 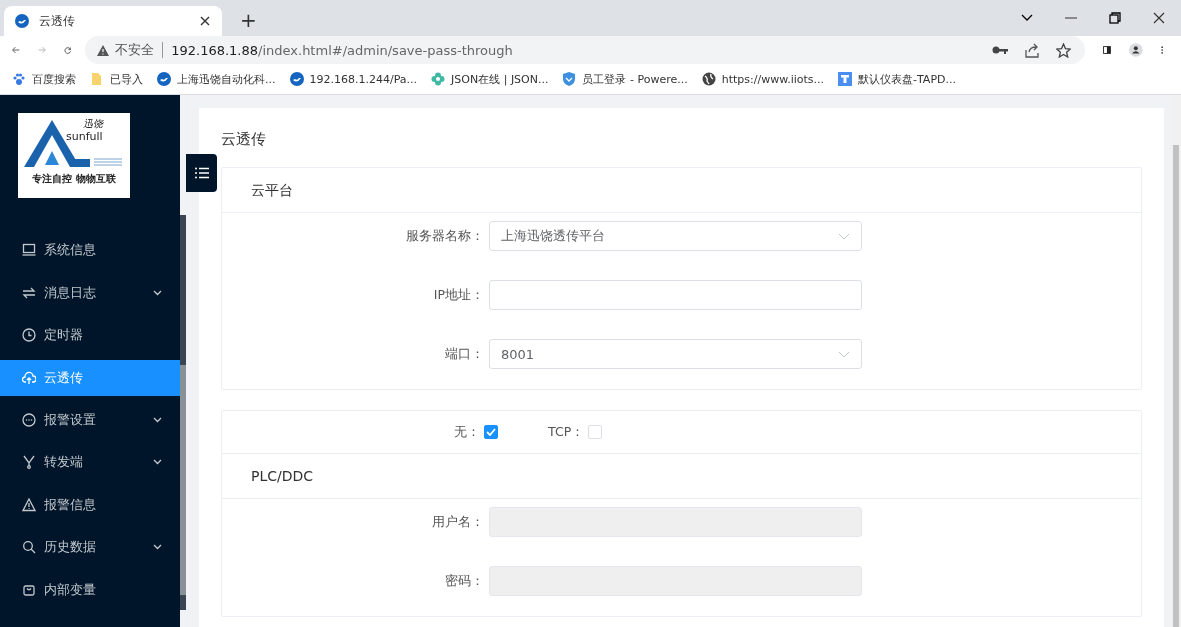 What do you see at coordinates (445, 236) in the screenshot?
I see `field-label: 服务器名称：` at bounding box center [445, 236].